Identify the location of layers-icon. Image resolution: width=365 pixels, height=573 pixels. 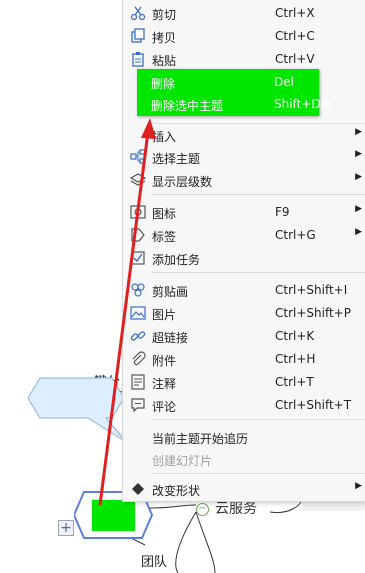
(138, 179).